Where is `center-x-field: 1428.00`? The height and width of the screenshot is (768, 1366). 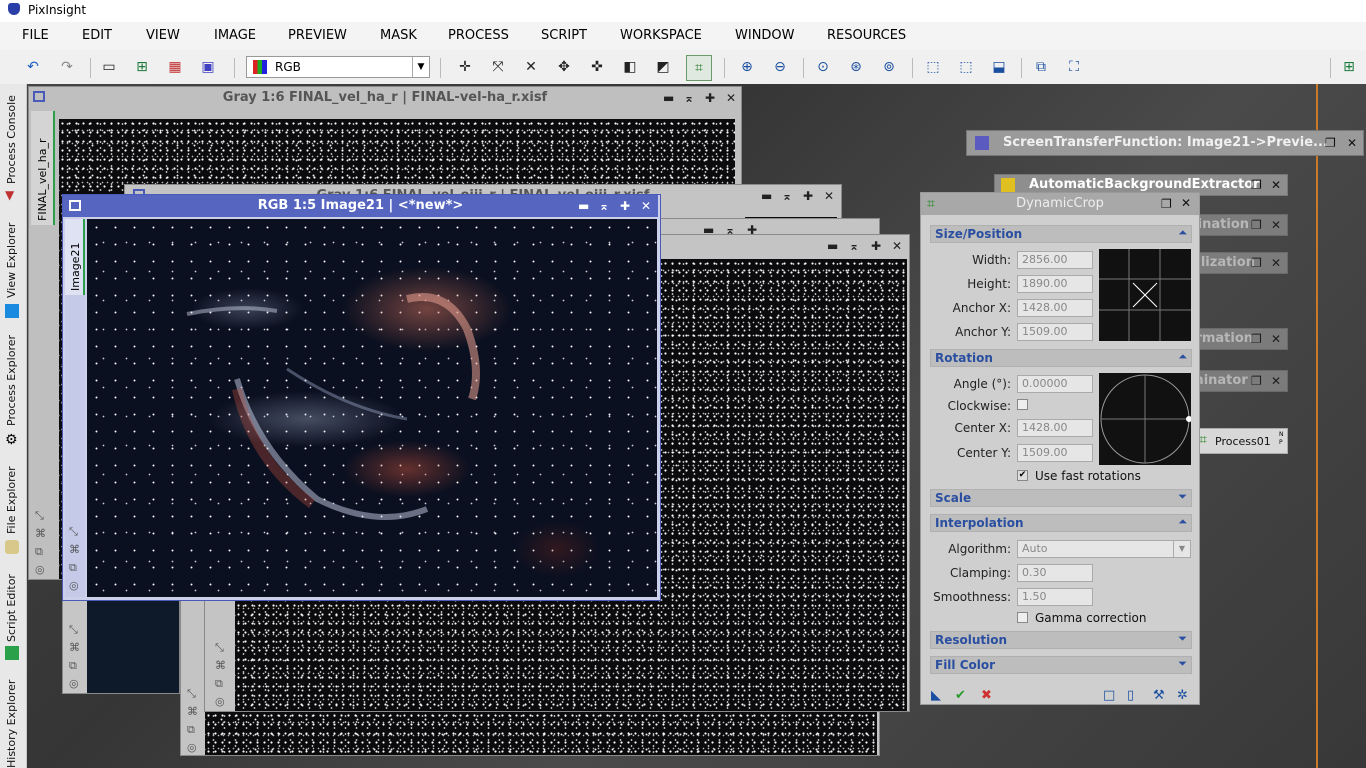 center-x-field: 1428.00 is located at coordinates (1055, 428).